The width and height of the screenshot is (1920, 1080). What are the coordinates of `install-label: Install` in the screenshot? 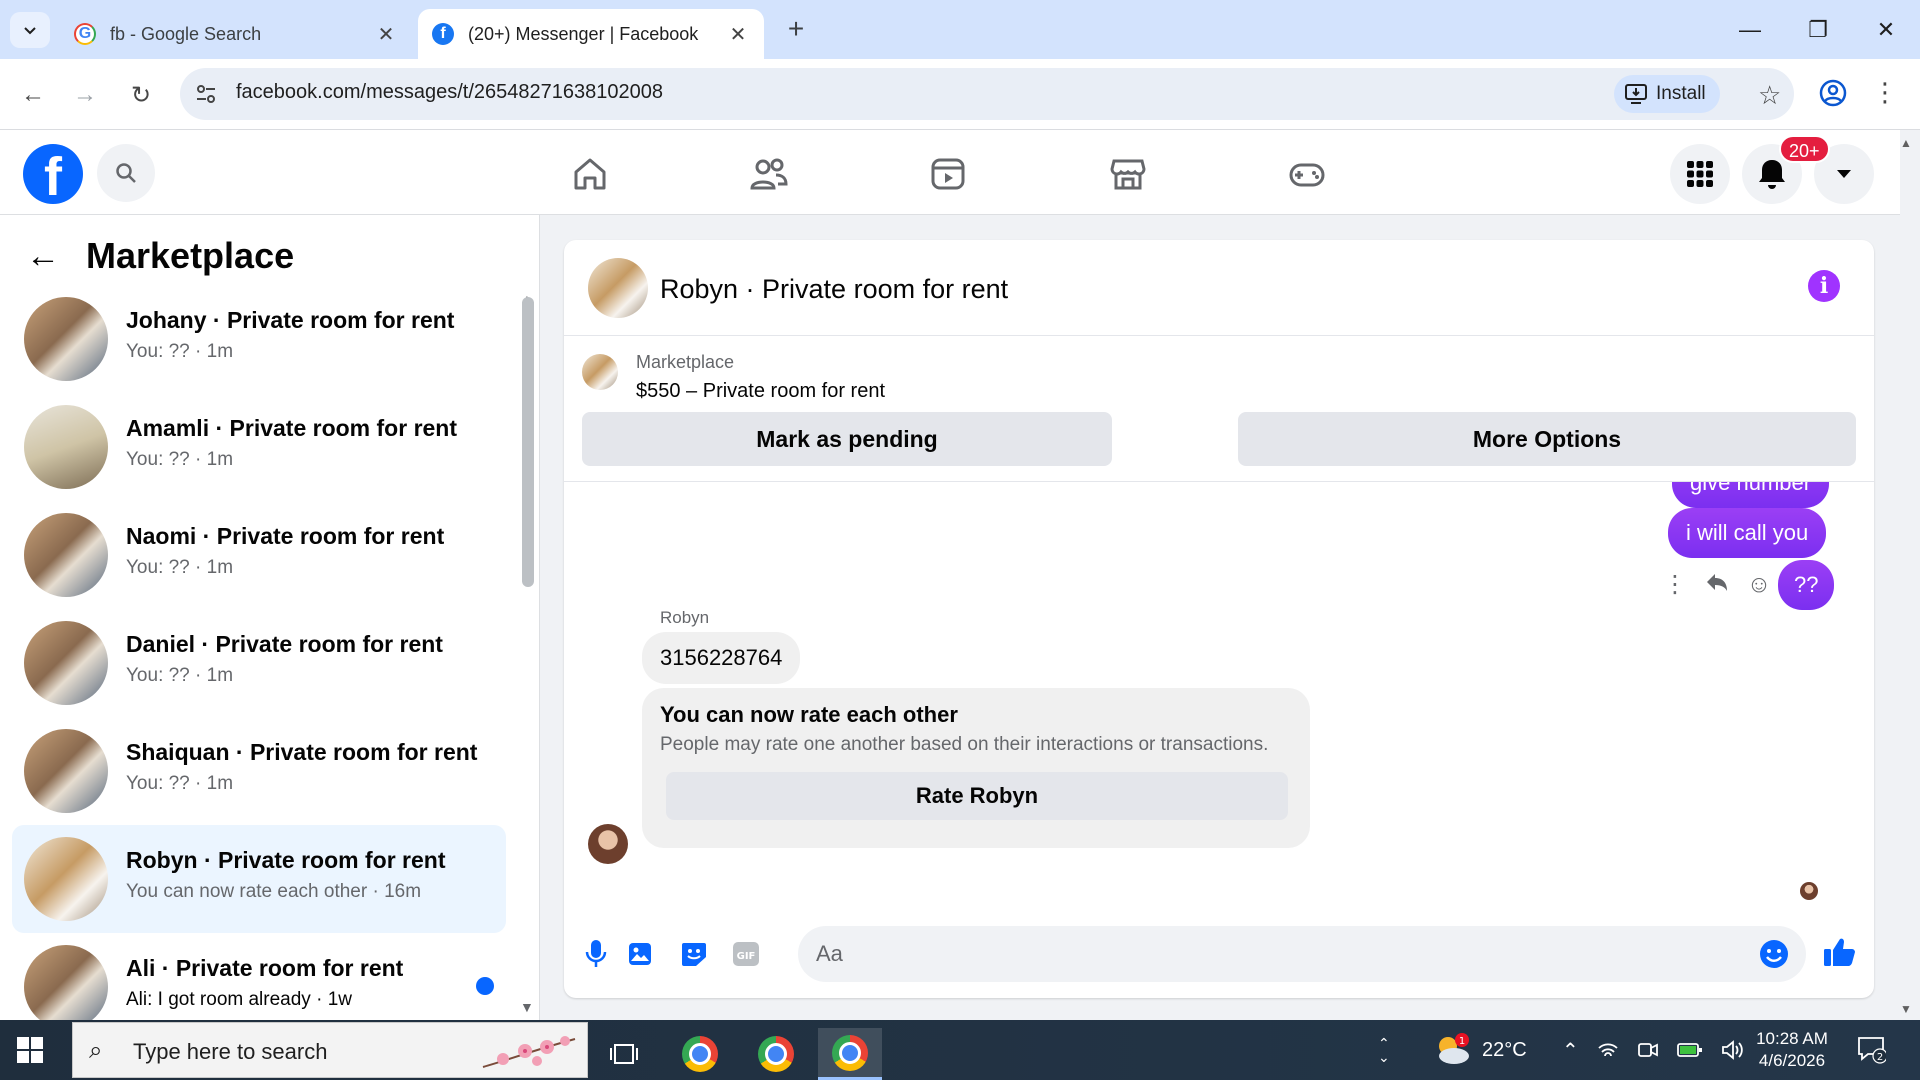 It's located at (1681, 93).